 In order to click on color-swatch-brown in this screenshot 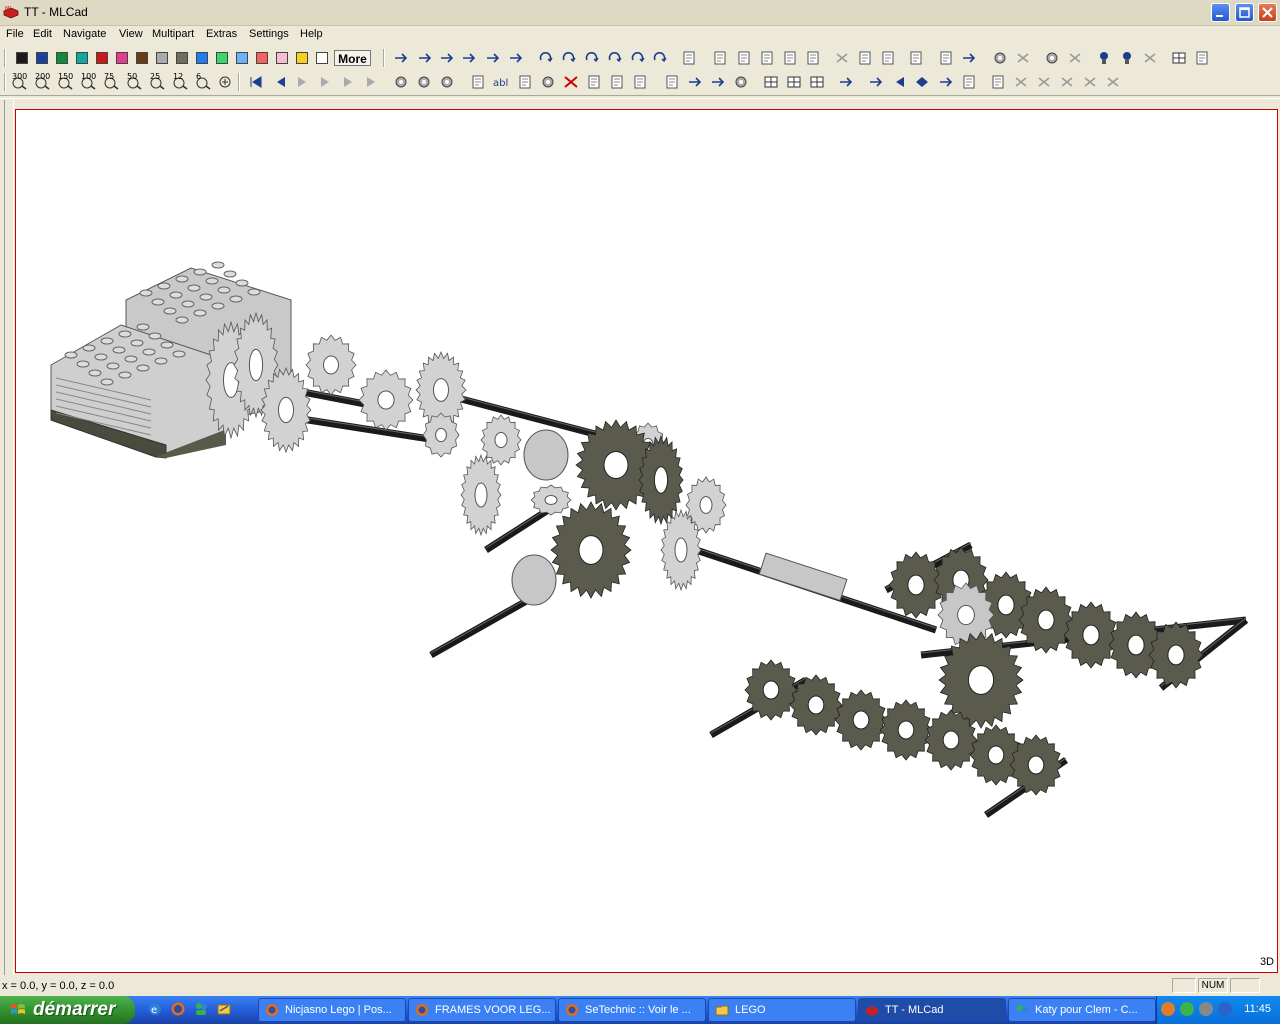, I will do `click(142, 58)`.